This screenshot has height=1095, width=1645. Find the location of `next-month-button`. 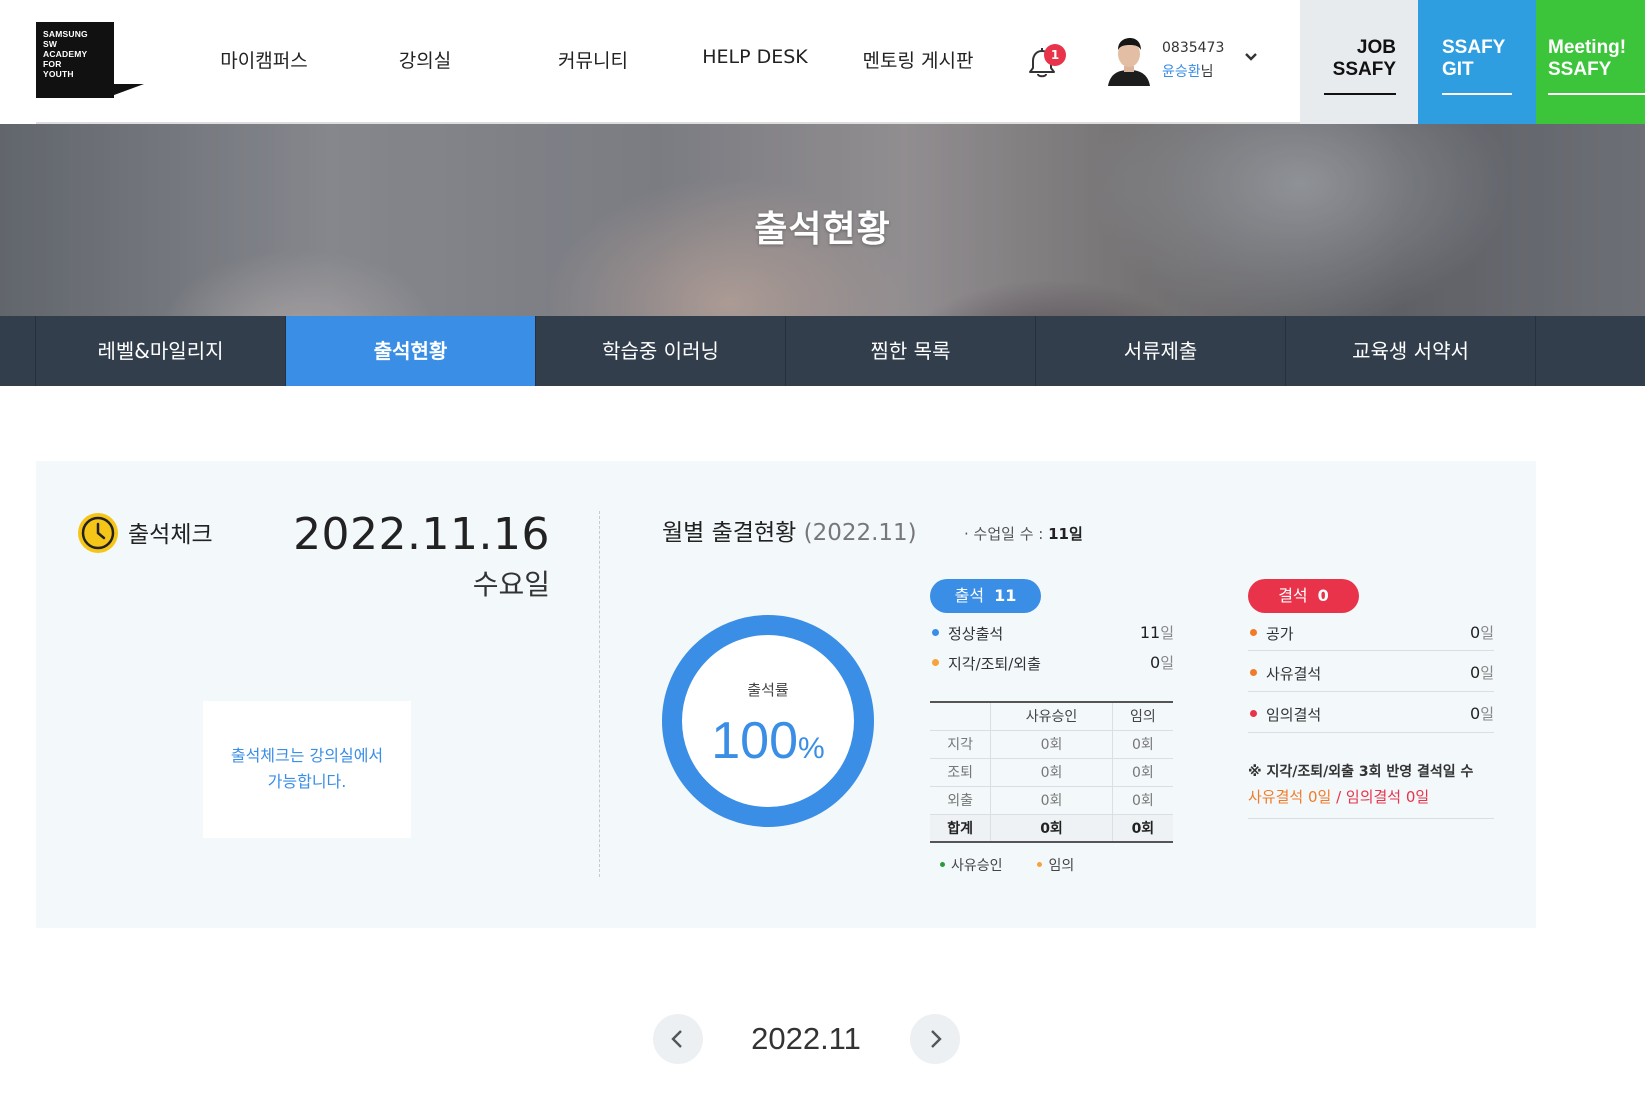

next-month-button is located at coordinates (935, 1039).